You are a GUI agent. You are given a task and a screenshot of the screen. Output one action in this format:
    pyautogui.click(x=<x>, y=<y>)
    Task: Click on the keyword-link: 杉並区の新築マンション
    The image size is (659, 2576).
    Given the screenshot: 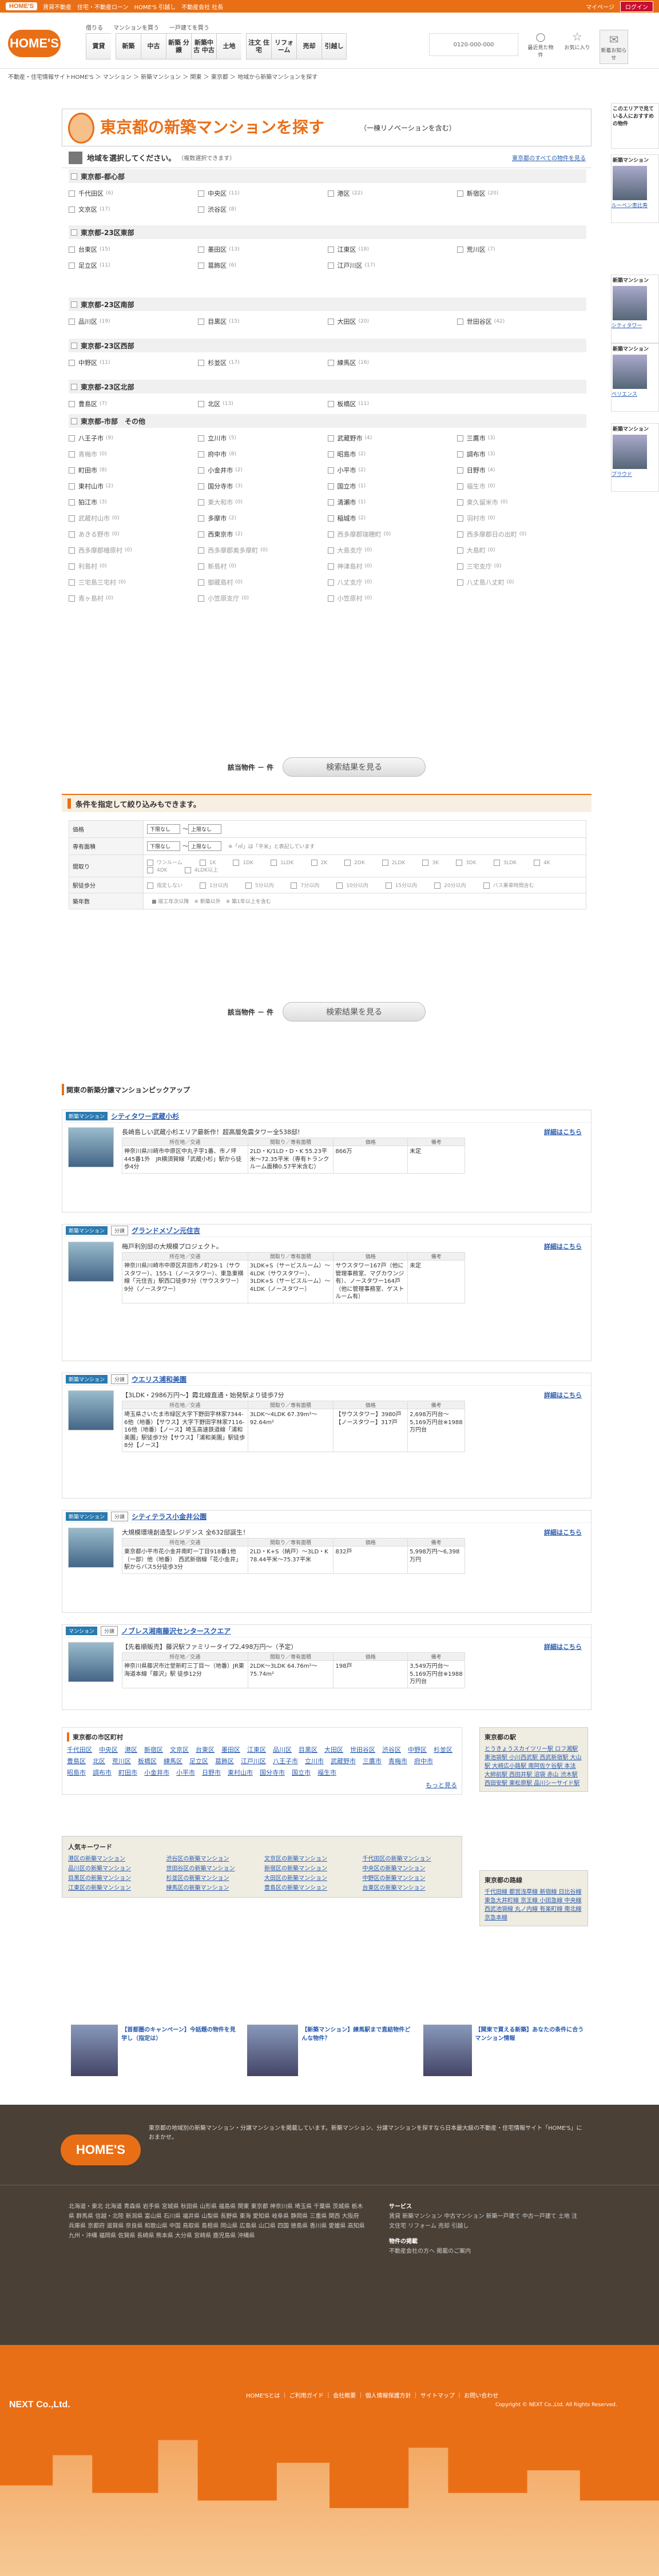 What is the action you would take?
    pyautogui.click(x=213, y=1877)
    